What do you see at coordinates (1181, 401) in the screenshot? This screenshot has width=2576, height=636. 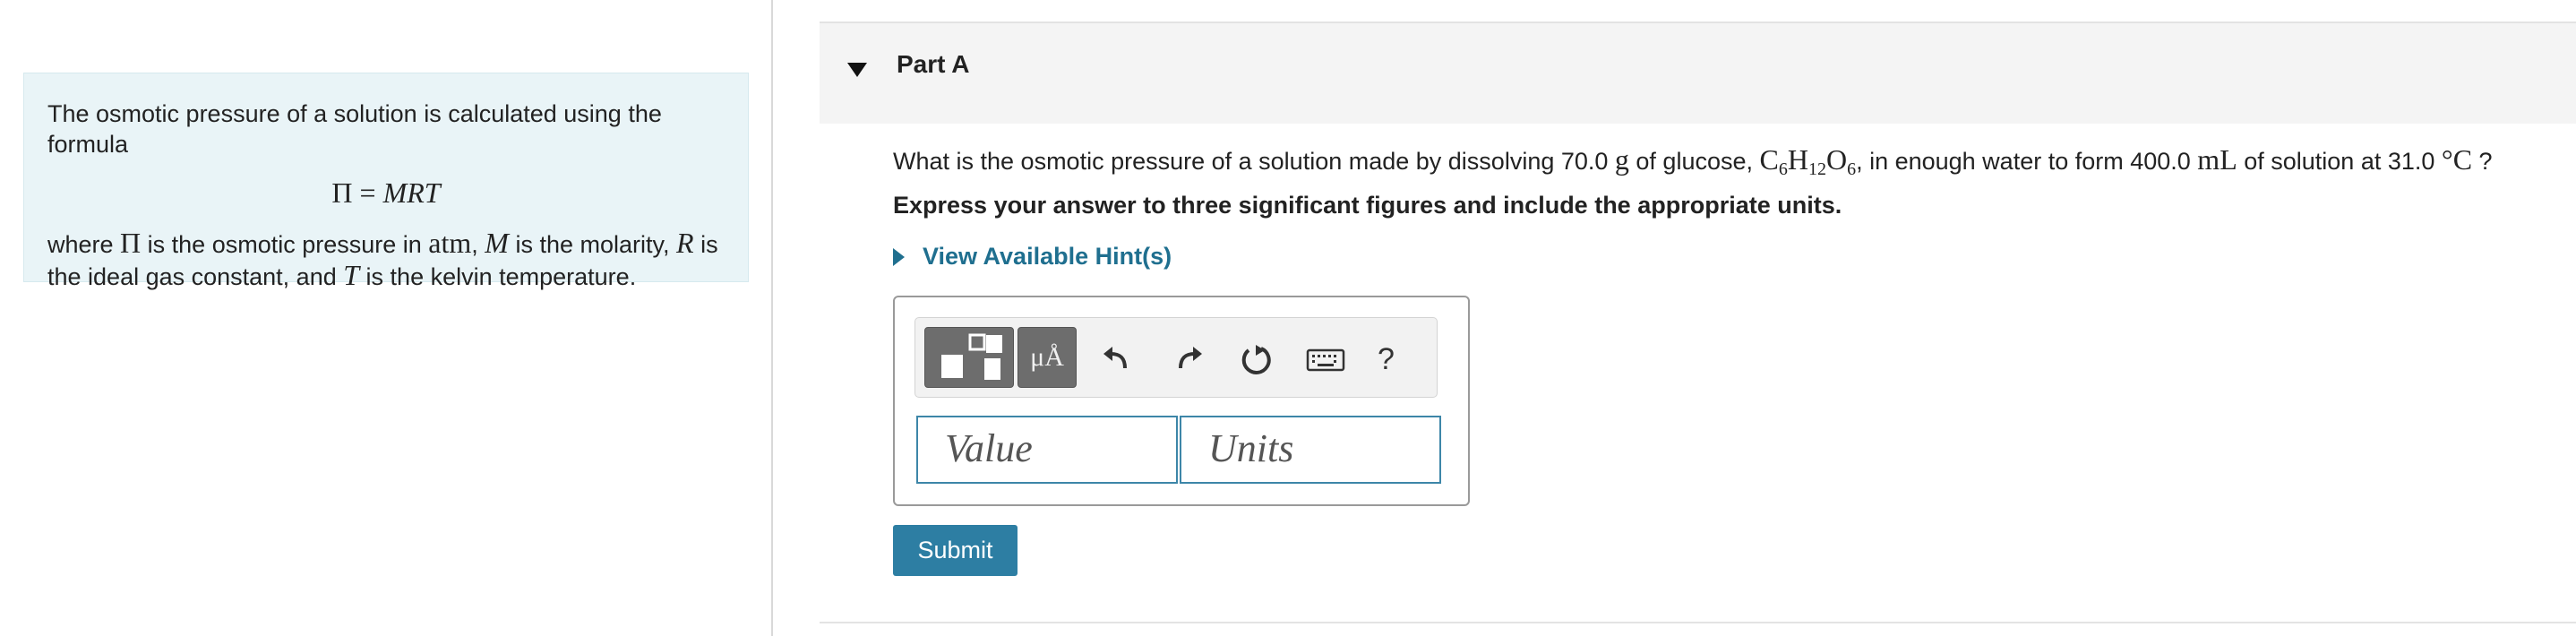 I see `answer-box: μÅ ? Value Units` at bounding box center [1181, 401].